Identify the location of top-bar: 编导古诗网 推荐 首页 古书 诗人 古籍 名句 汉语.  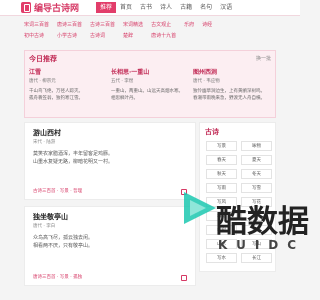
(150, 8).